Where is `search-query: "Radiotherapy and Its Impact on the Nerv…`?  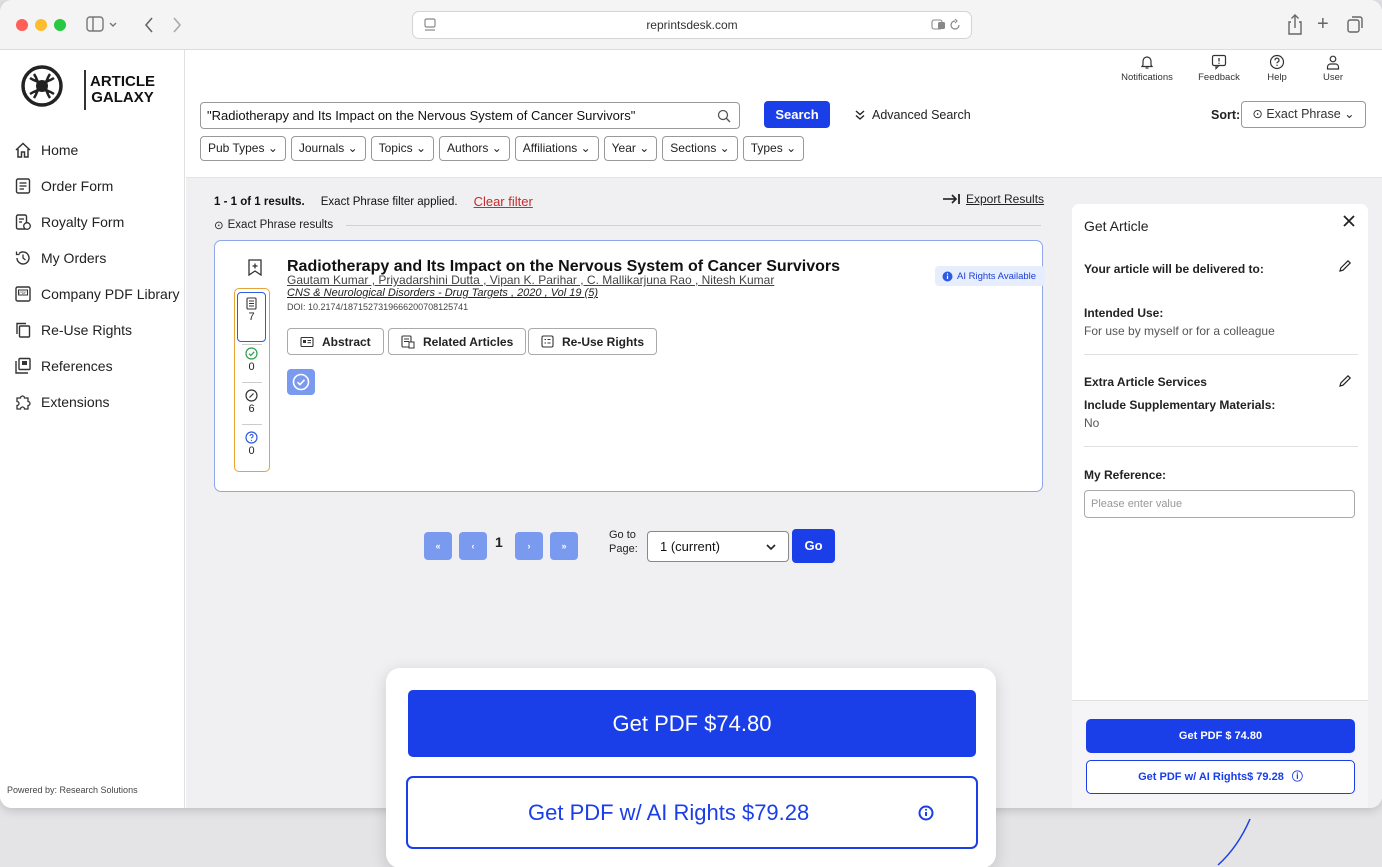 search-query: "Radiotherapy and Its Impact on the Nerv… is located at coordinates (421, 115).